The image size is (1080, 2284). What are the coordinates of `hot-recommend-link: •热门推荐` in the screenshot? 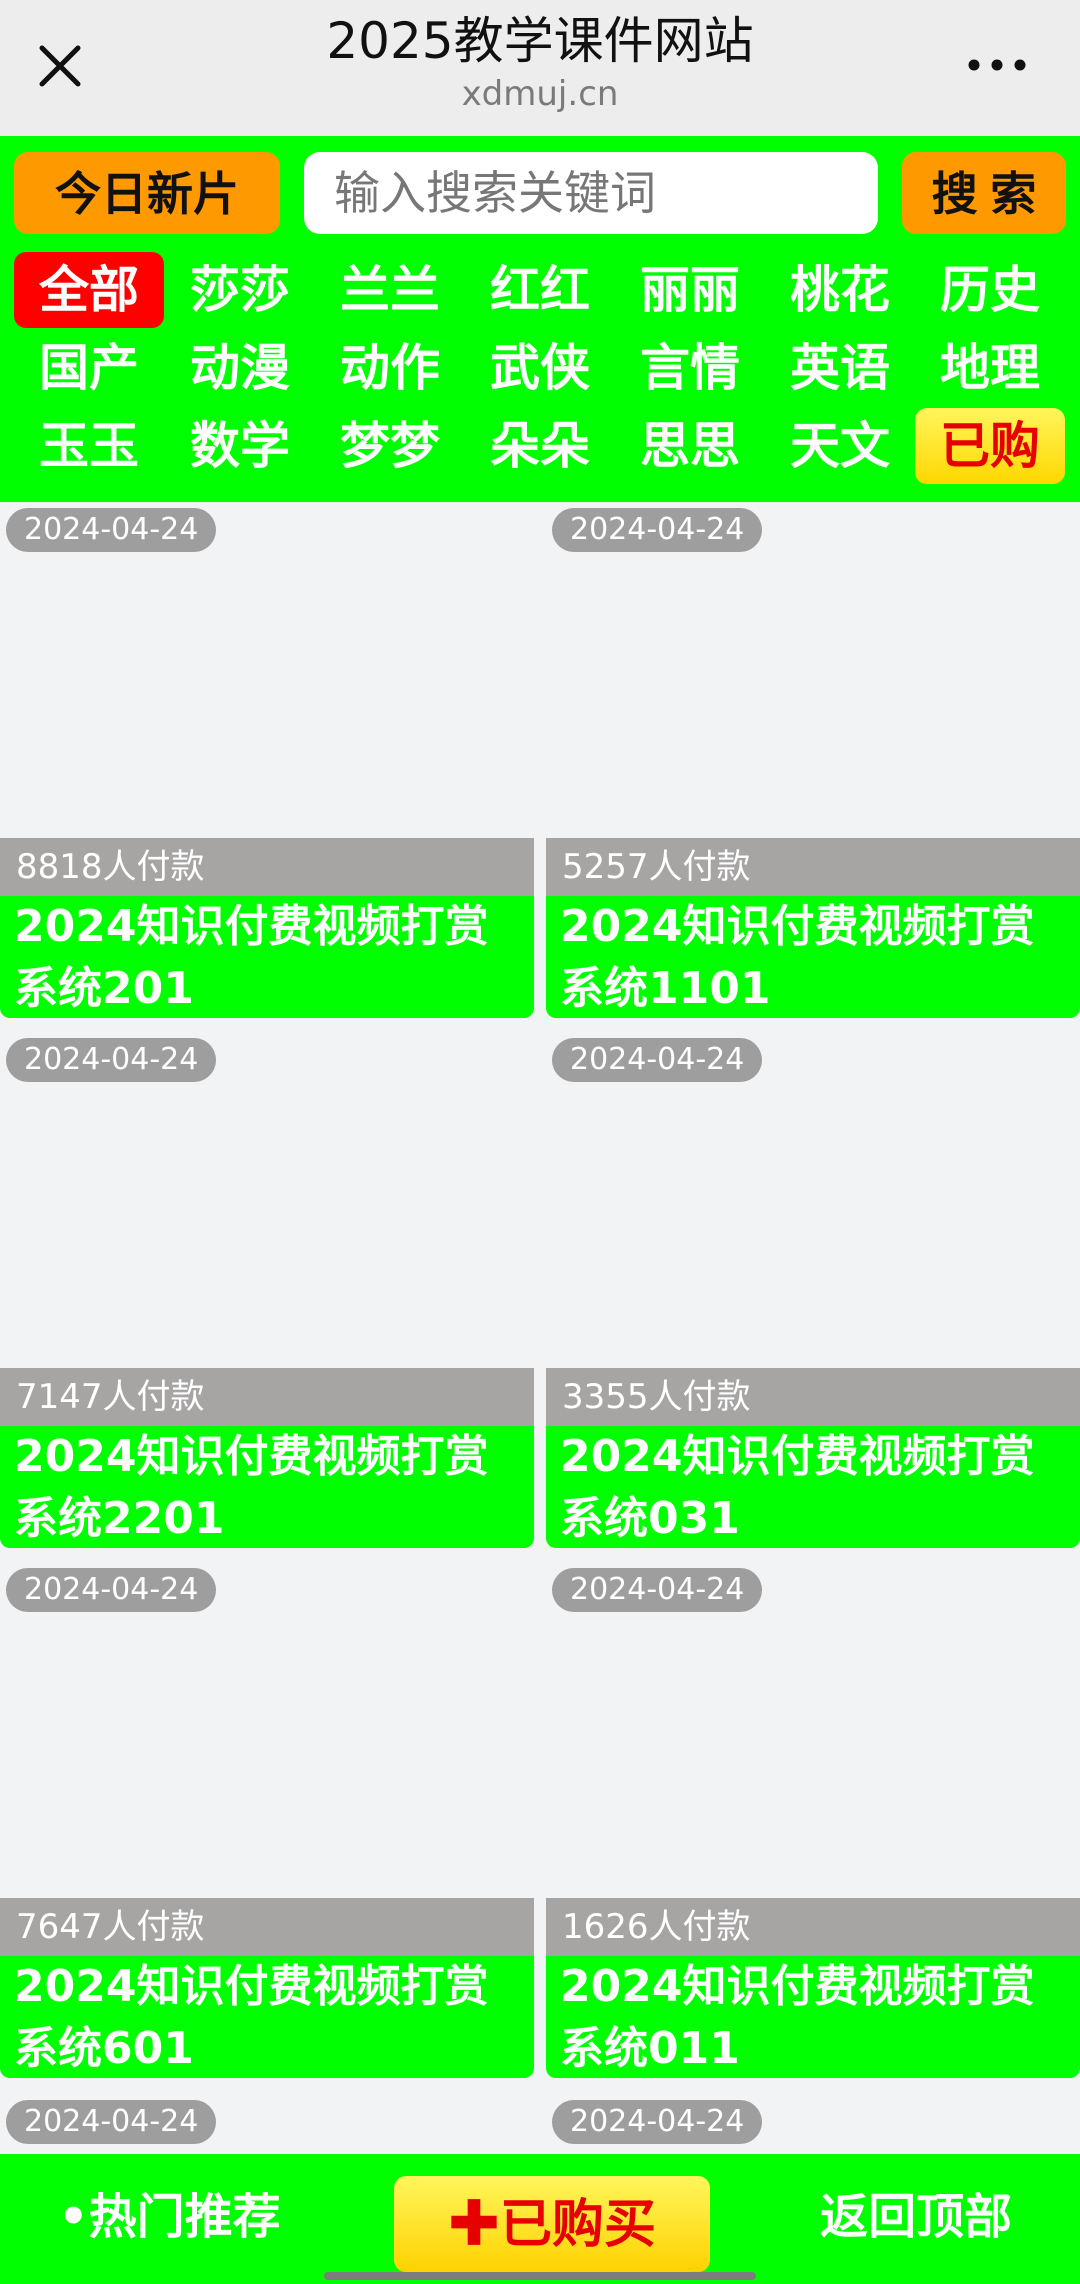 It's located at (169, 2217).